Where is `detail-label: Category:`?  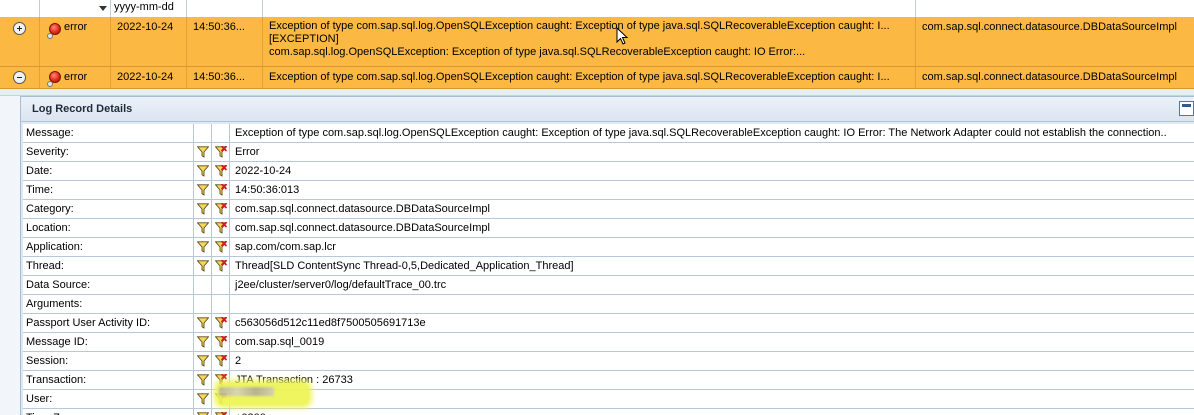 detail-label: Category: is located at coordinates (108, 209).